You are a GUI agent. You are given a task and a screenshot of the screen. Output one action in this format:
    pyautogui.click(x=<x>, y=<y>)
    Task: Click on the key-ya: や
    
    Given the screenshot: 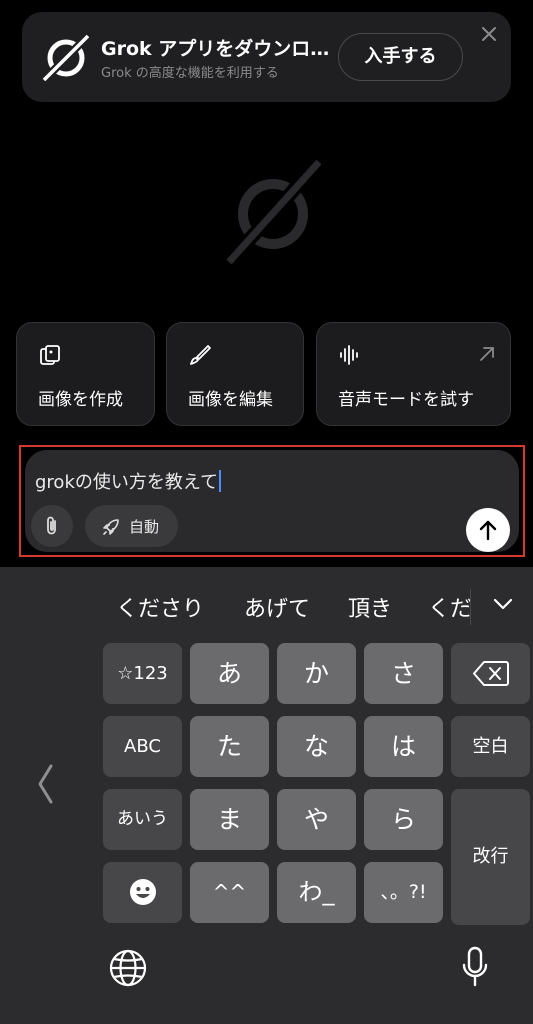 What is the action you would take?
    pyautogui.click(x=316, y=819)
    